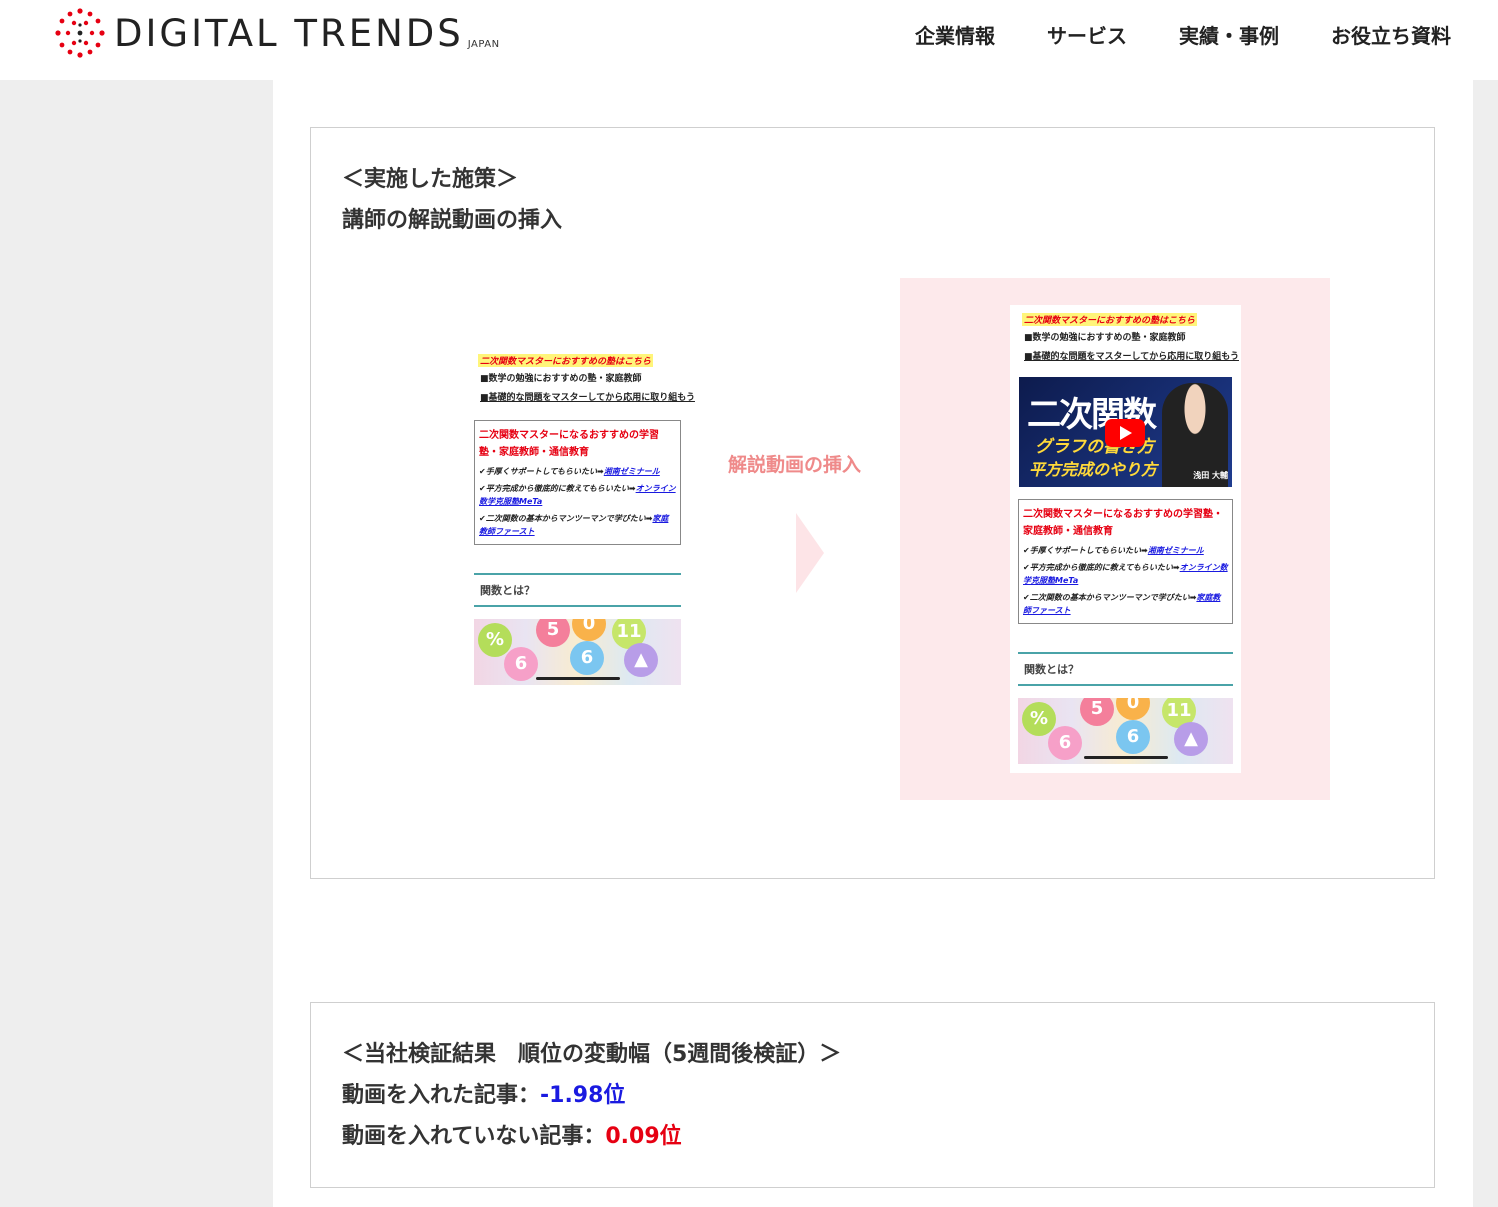 The image size is (1498, 1207). What do you see at coordinates (1087, 34) in the screenshot?
I see `nav-services: サービス` at bounding box center [1087, 34].